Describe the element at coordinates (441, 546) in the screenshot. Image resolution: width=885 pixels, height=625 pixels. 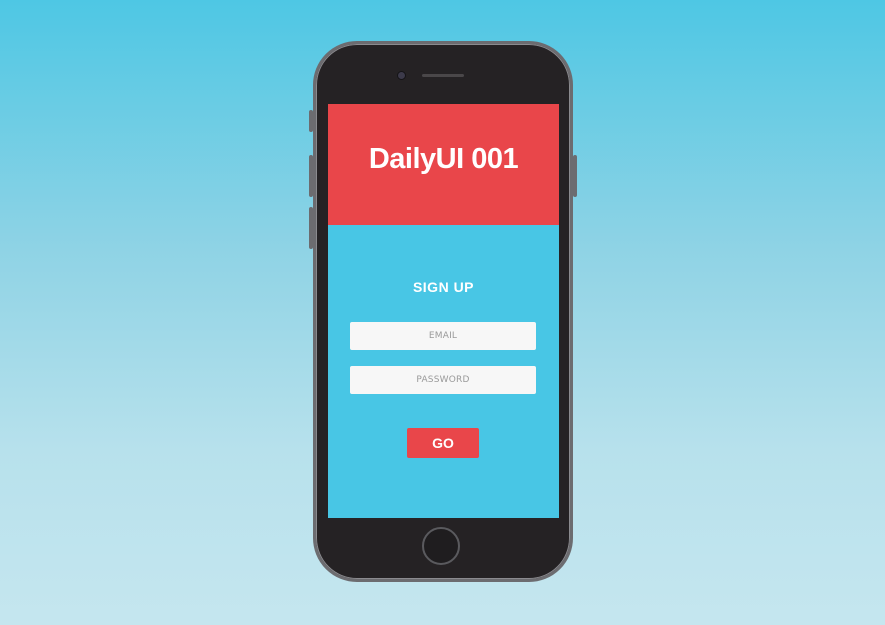
I see `home-button-icon` at that location.